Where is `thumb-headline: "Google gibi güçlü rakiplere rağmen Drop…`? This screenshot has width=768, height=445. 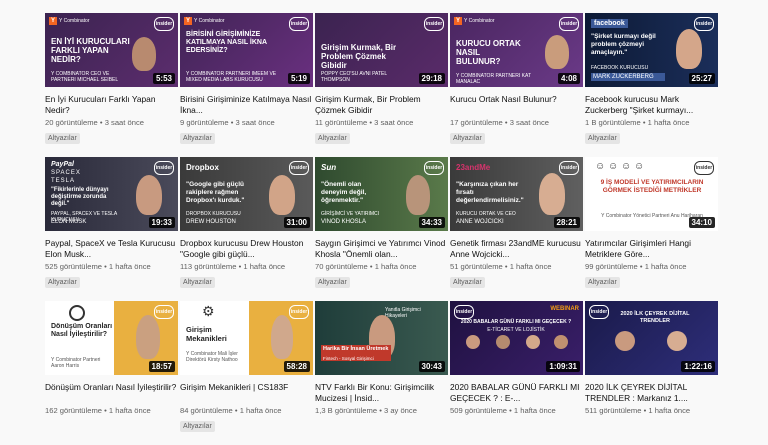
thumb-headline: "Google gibi güçlü rakiplere rağmen Drop… is located at coordinates (215, 192).